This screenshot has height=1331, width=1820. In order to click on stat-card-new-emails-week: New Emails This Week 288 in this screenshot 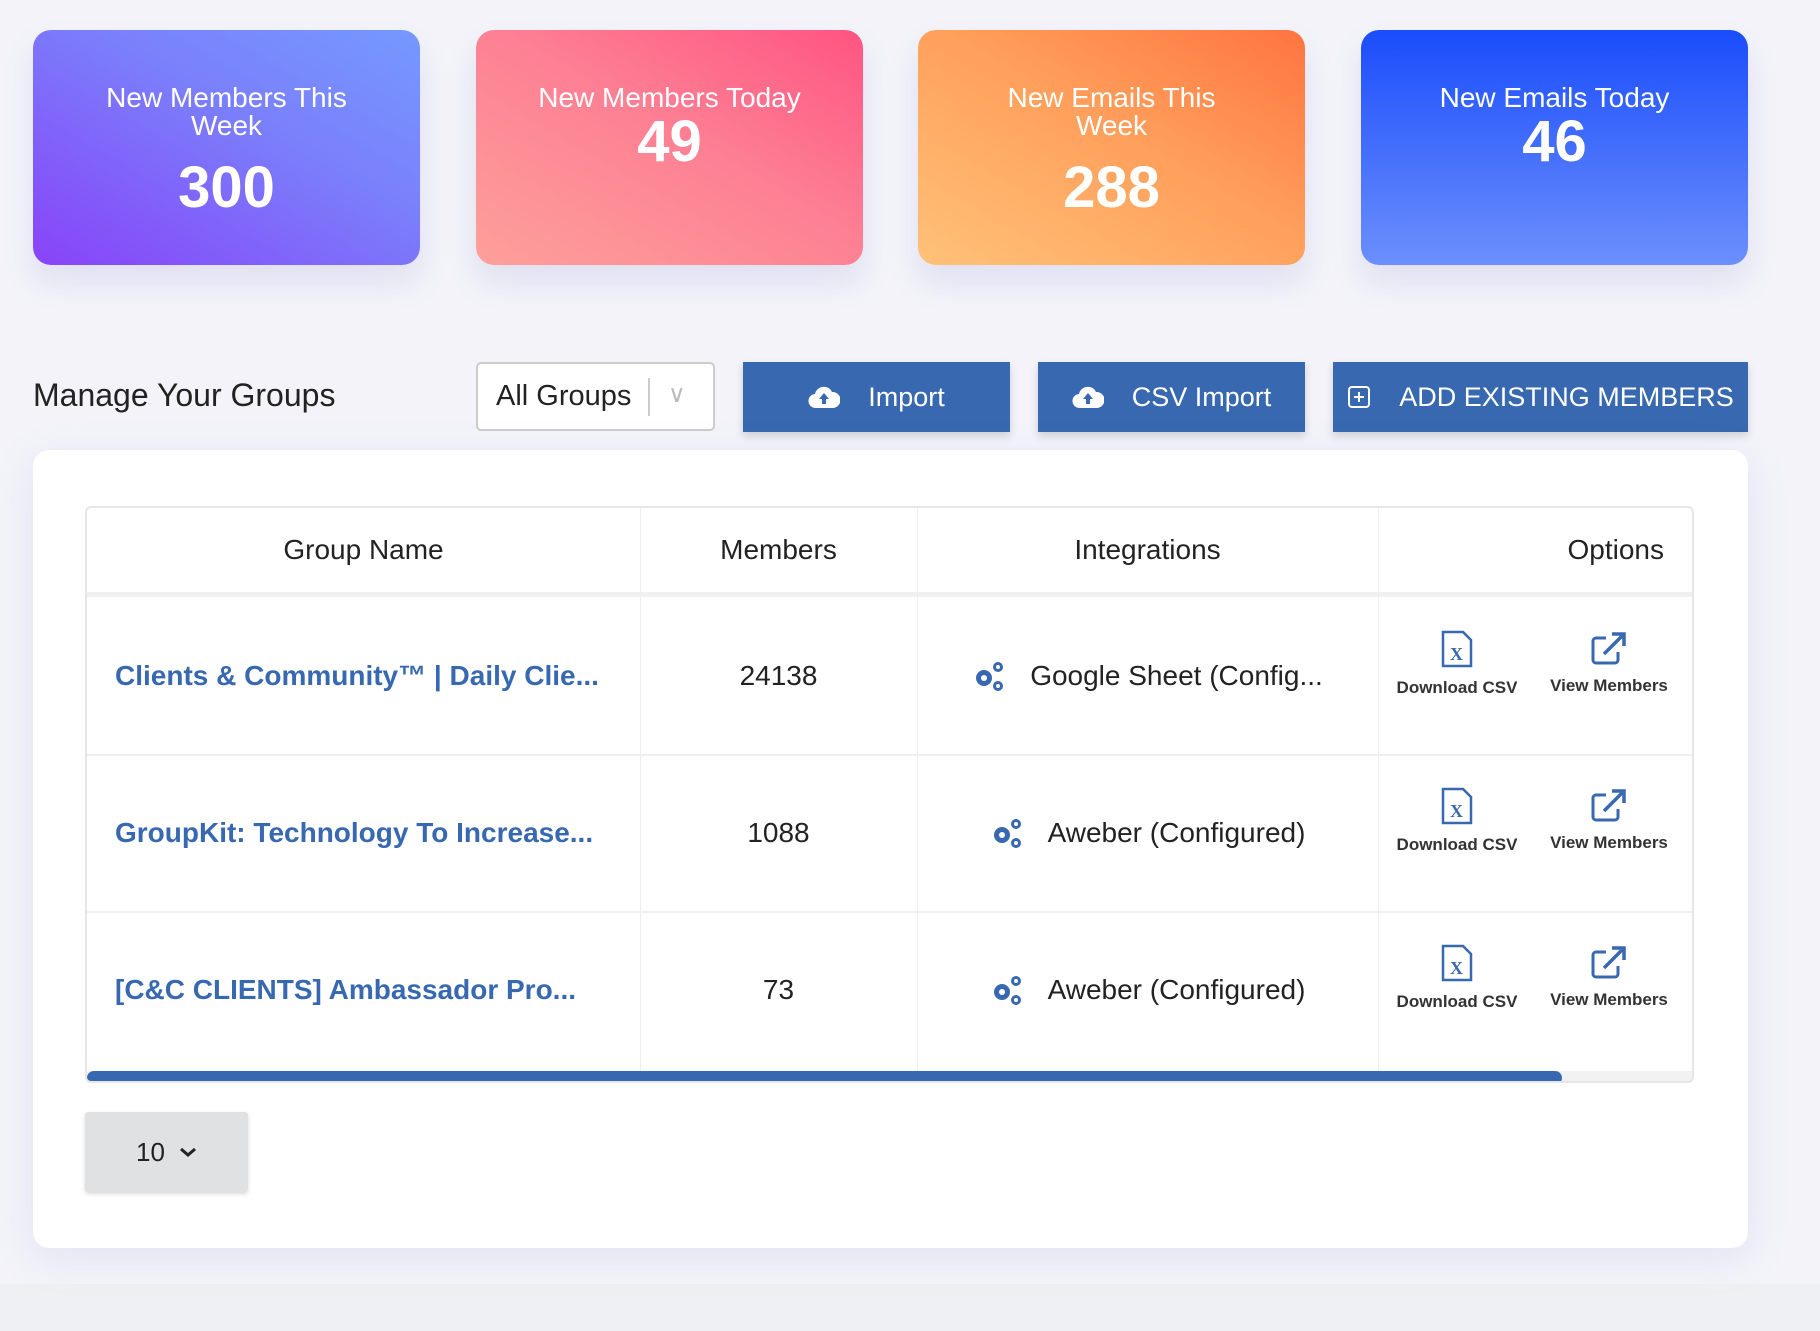, I will do `click(1111, 147)`.